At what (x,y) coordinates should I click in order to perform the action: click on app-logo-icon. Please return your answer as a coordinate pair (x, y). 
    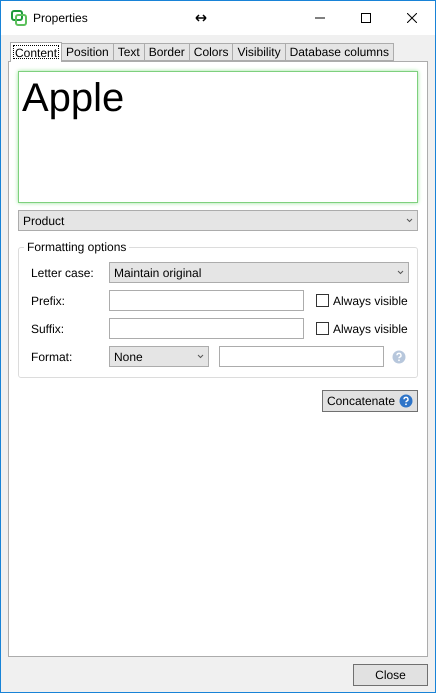
    Looking at the image, I should click on (19, 18).